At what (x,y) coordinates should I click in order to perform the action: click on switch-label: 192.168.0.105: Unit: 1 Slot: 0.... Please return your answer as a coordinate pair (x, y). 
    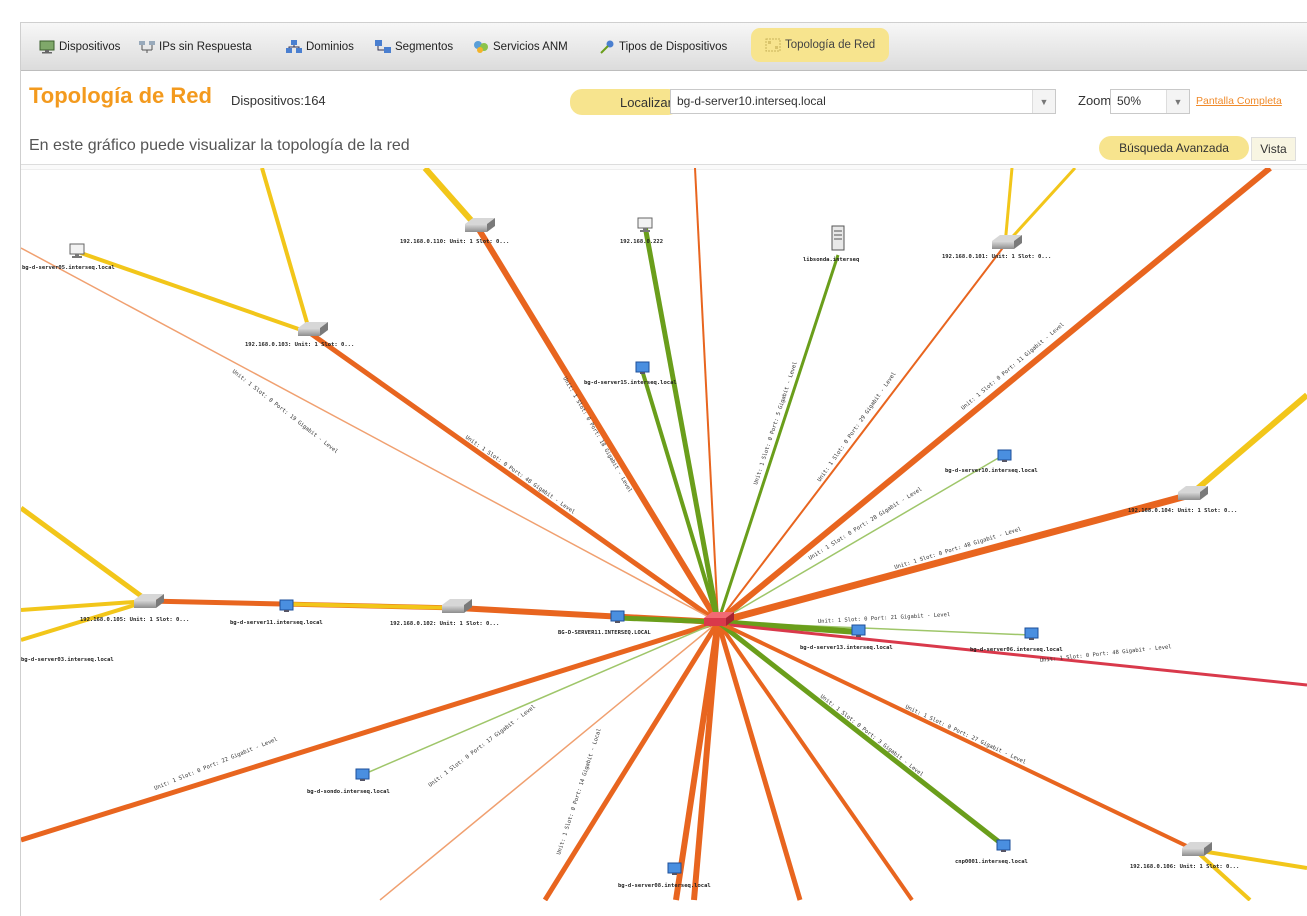
    Looking at the image, I should click on (134, 620).